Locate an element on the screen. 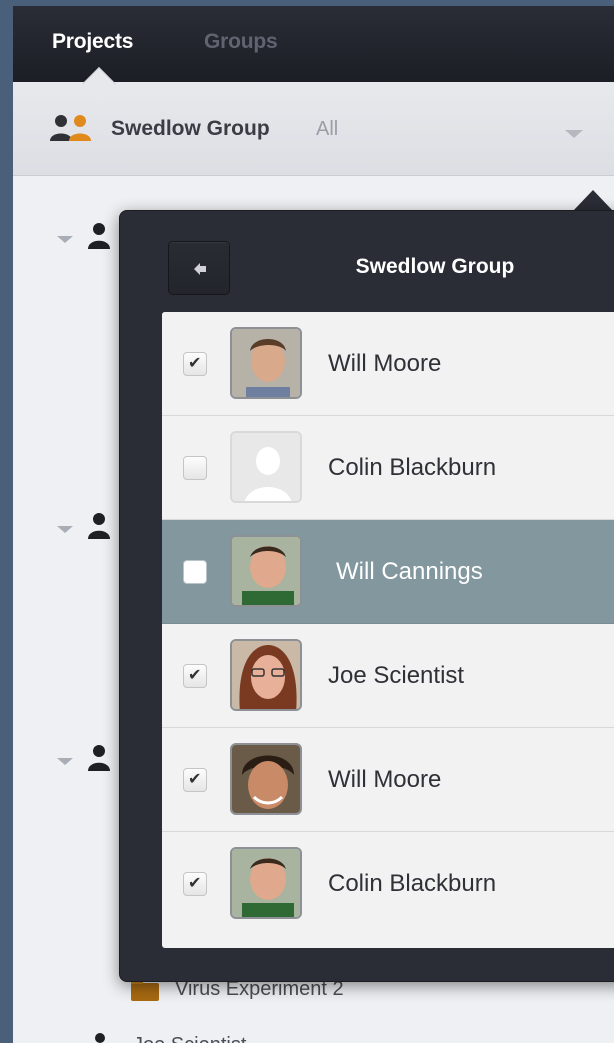  tab-groups: Groups is located at coordinates (241, 42).